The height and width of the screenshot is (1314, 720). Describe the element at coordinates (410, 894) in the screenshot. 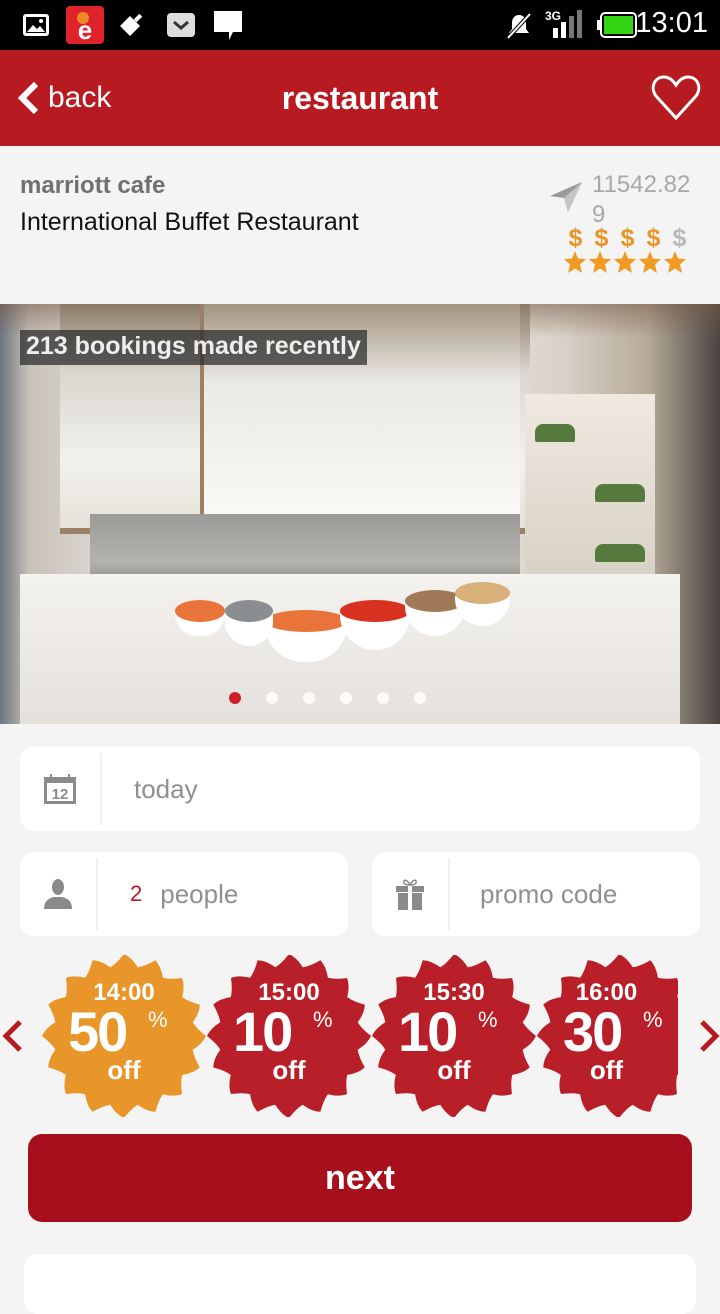

I see `gift-icon` at that location.